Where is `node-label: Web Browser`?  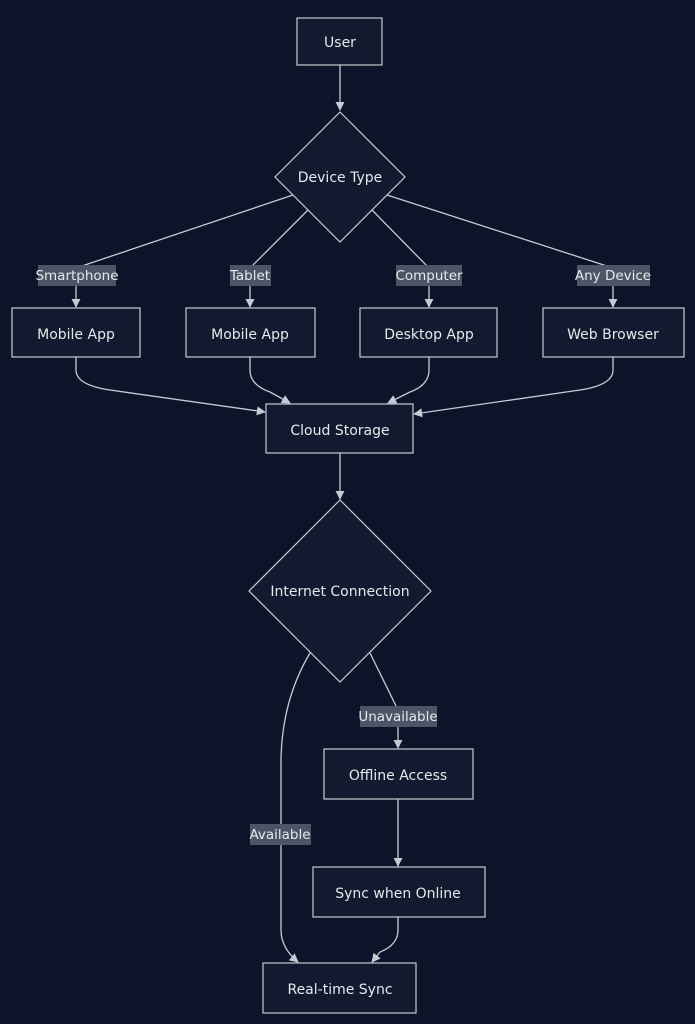 node-label: Web Browser is located at coordinates (613, 335).